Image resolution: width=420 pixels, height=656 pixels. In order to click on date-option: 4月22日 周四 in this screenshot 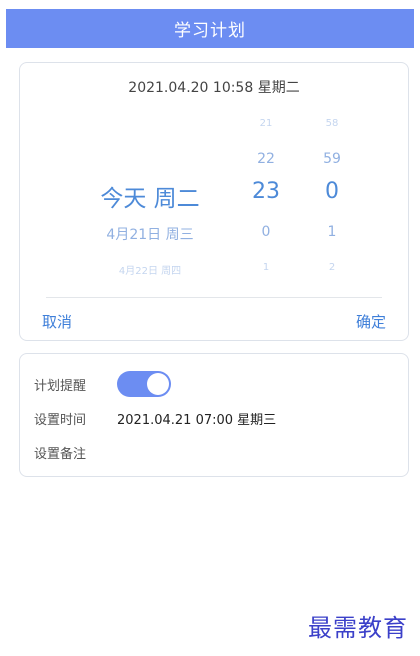, I will do `click(150, 269)`.